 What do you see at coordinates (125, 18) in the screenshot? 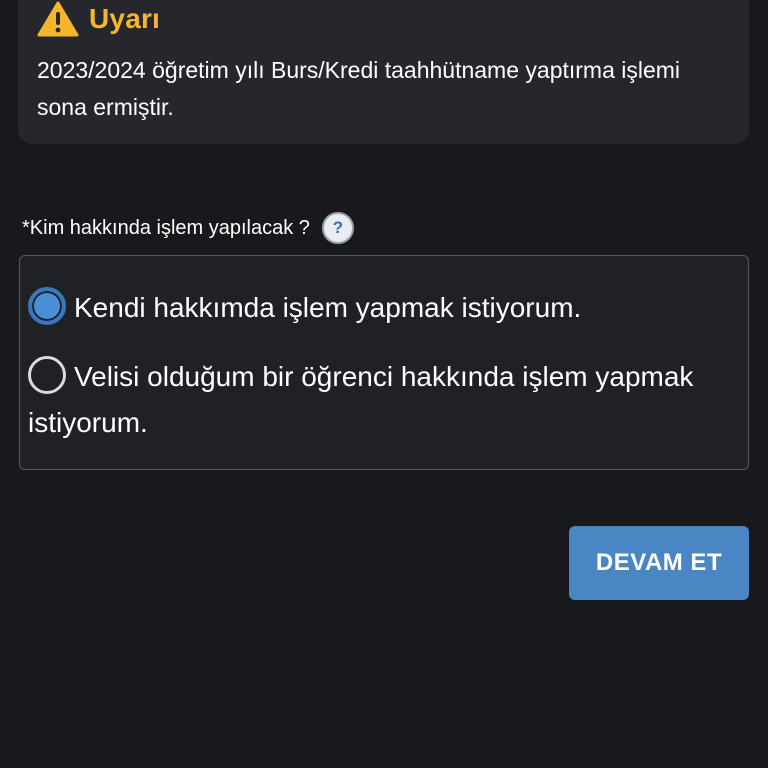
I see `alert-title: Uyarı` at bounding box center [125, 18].